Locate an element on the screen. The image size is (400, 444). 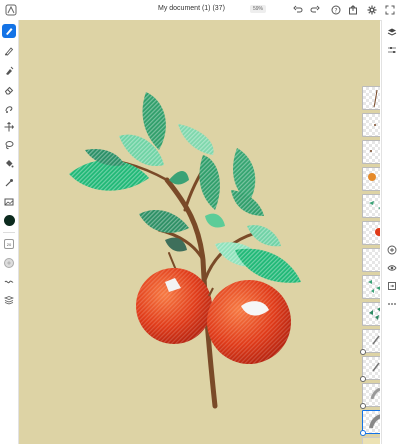
more-icon is located at coordinates (392, 304).